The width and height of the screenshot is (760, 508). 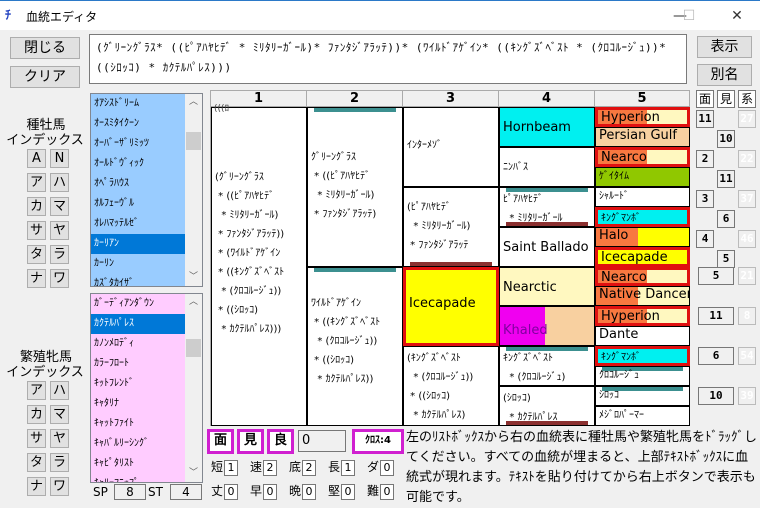 I want to click on men-button: 面, so click(x=220, y=441).